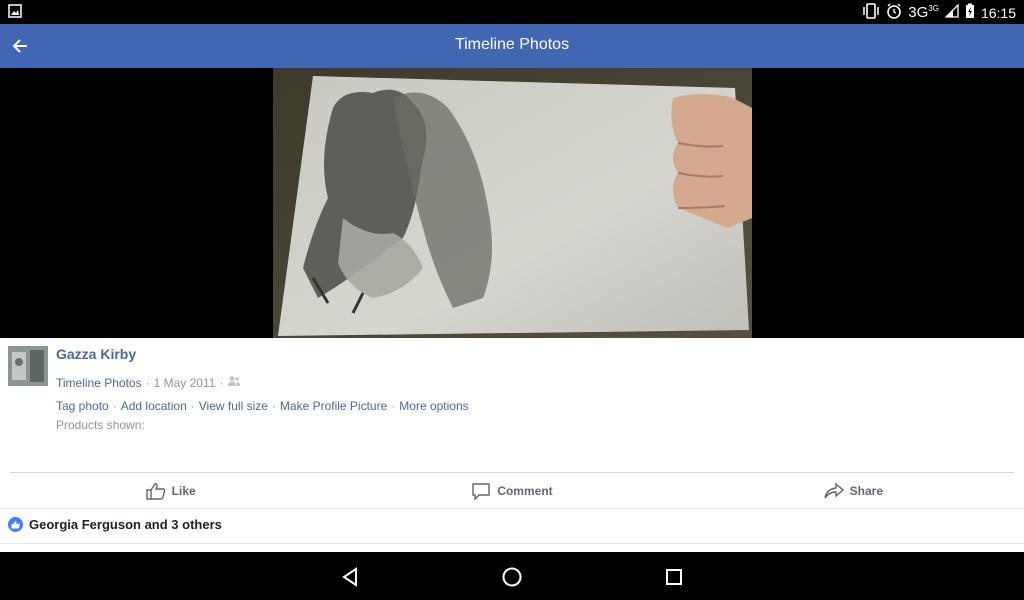 The height and width of the screenshot is (600, 1024). I want to click on avatar, so click(28, 366).